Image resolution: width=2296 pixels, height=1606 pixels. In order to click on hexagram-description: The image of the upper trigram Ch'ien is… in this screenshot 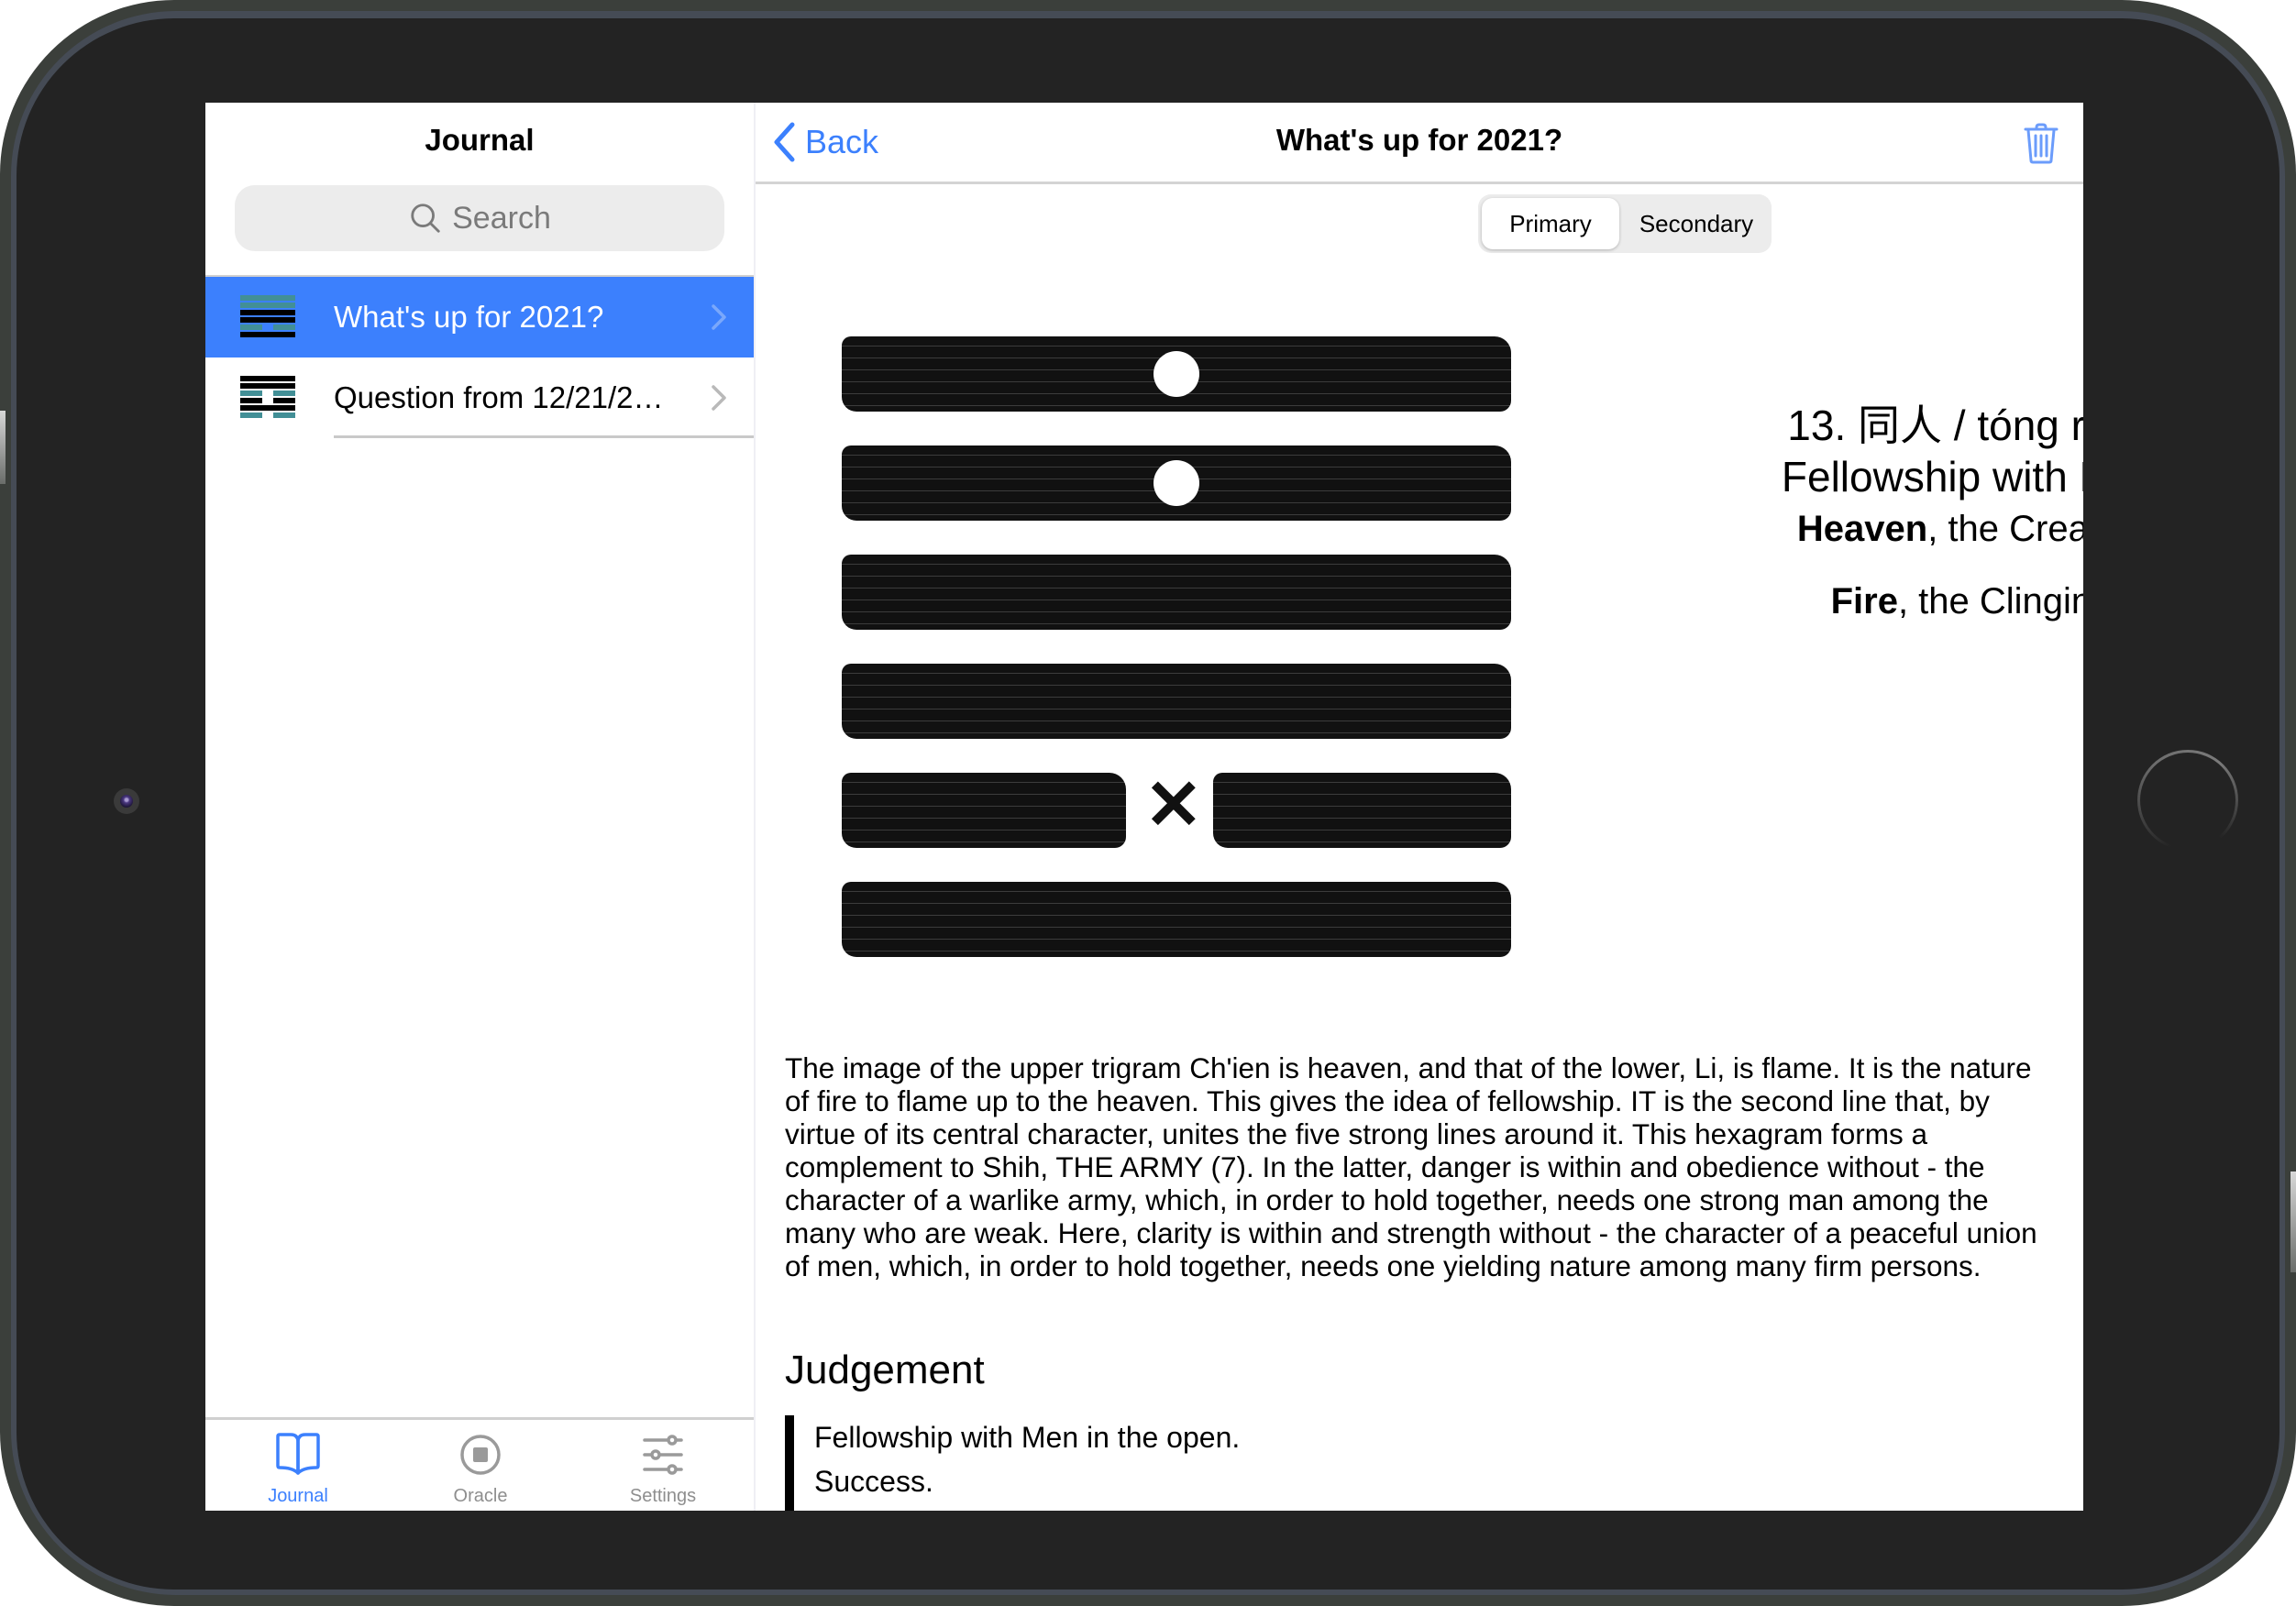, I will do `click(1411, 1166)`.